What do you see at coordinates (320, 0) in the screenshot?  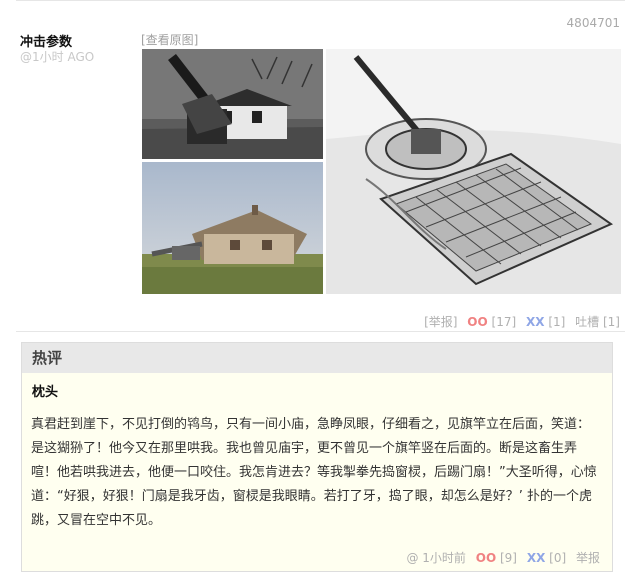 I see `top-divider` at bounding box center [320, 0].